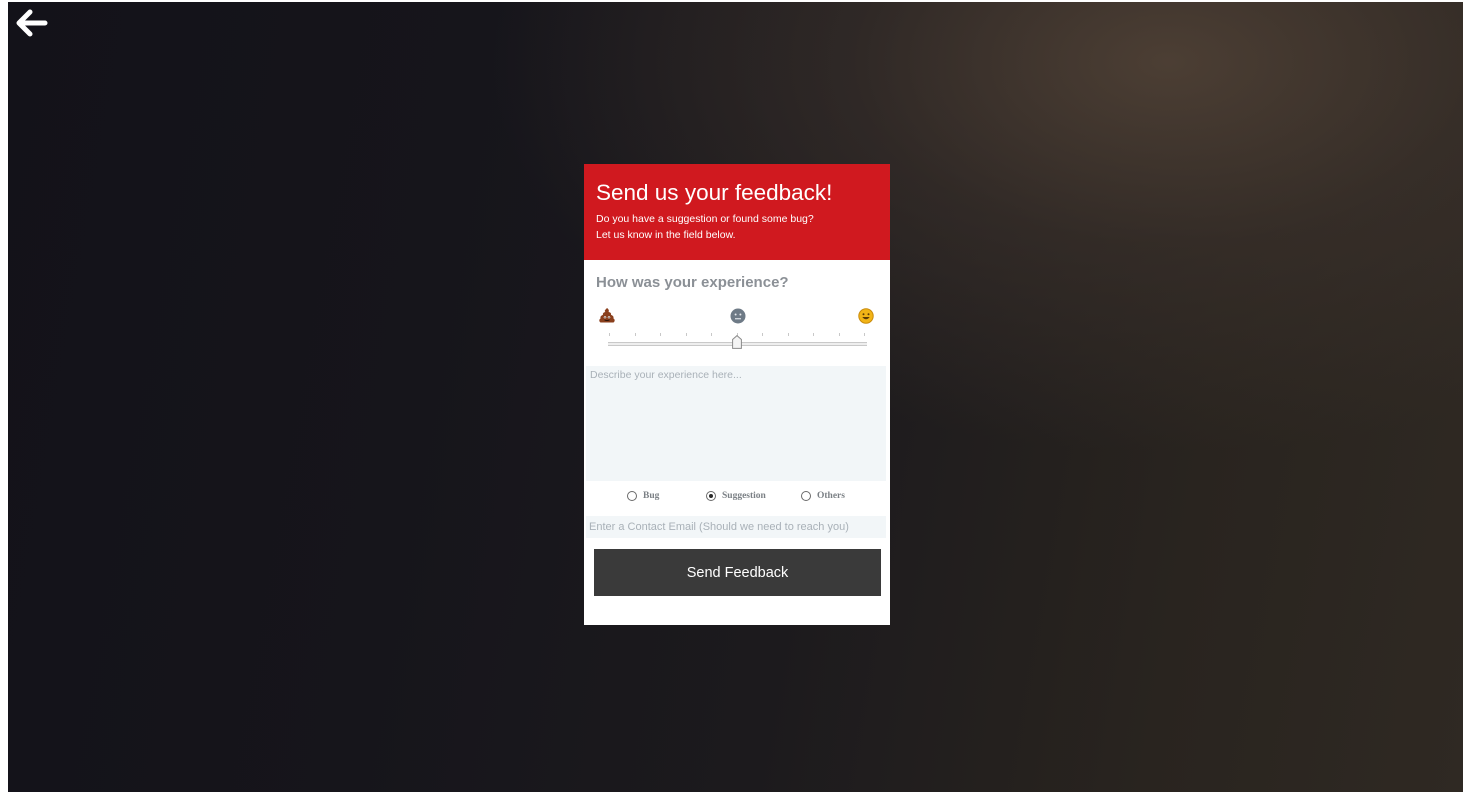  I want to click on experience-rating-slider, so click(736, 339).